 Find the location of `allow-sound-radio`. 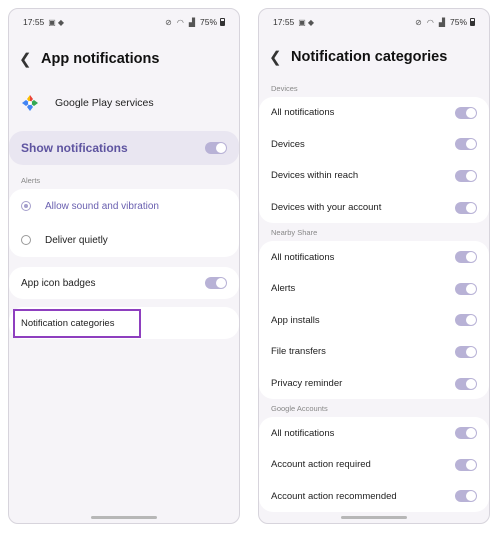

allow-sound-radio is located at coordinates (26, 206).